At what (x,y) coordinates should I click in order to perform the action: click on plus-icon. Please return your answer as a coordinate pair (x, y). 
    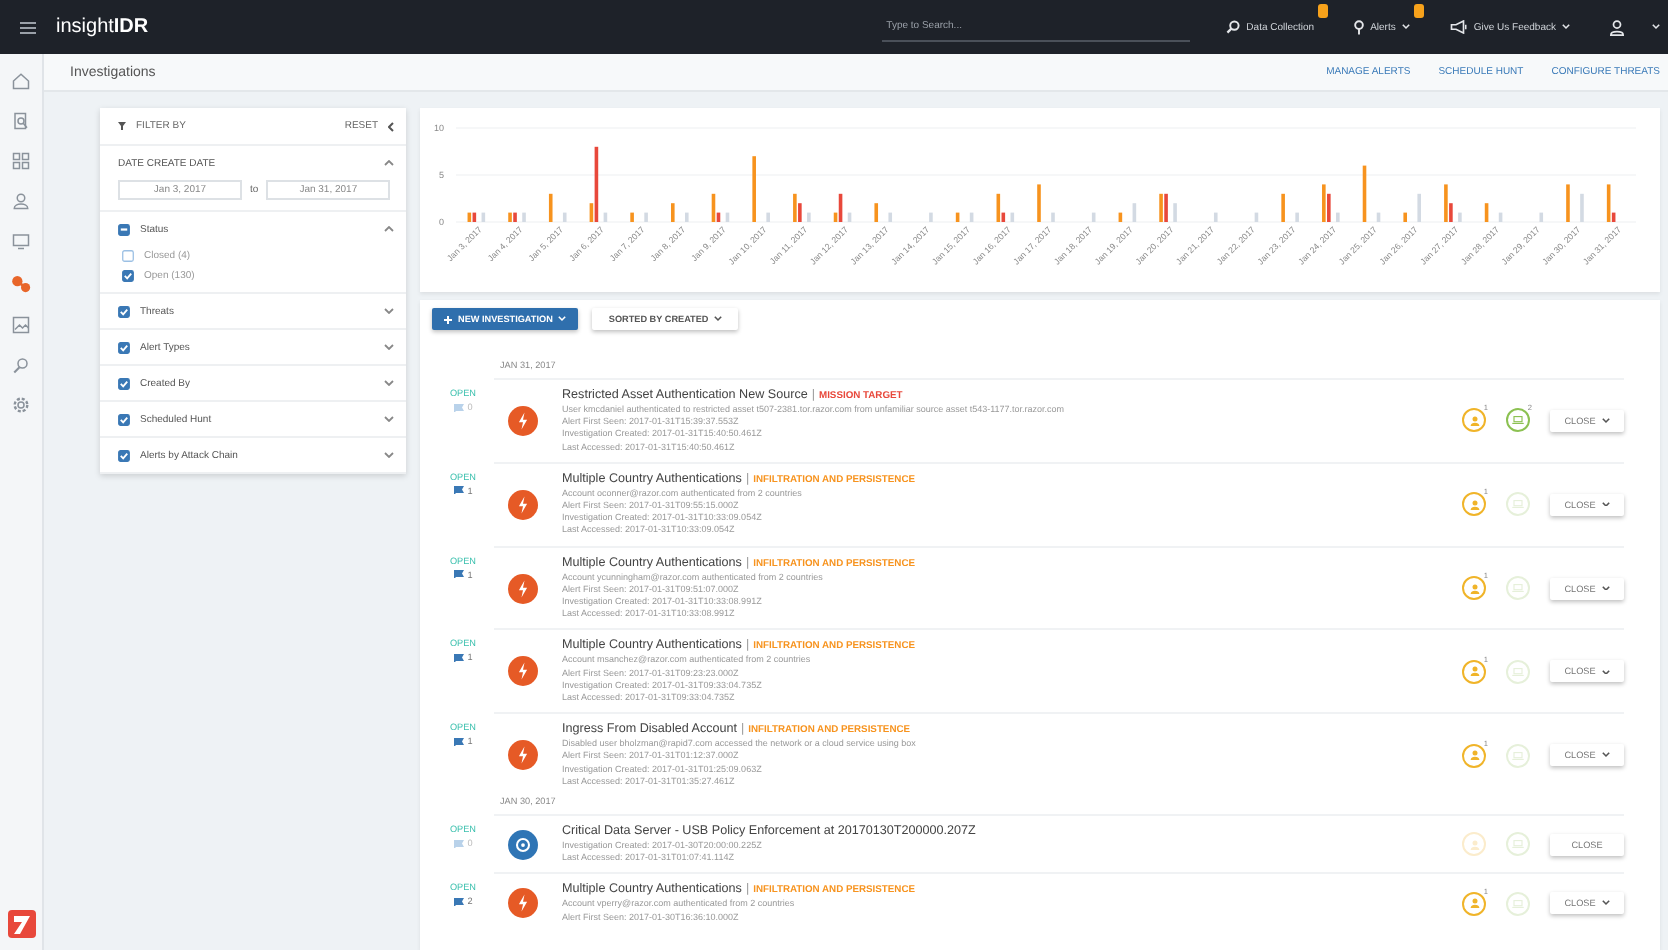
    Looking at the image, I should click on (448, 319).